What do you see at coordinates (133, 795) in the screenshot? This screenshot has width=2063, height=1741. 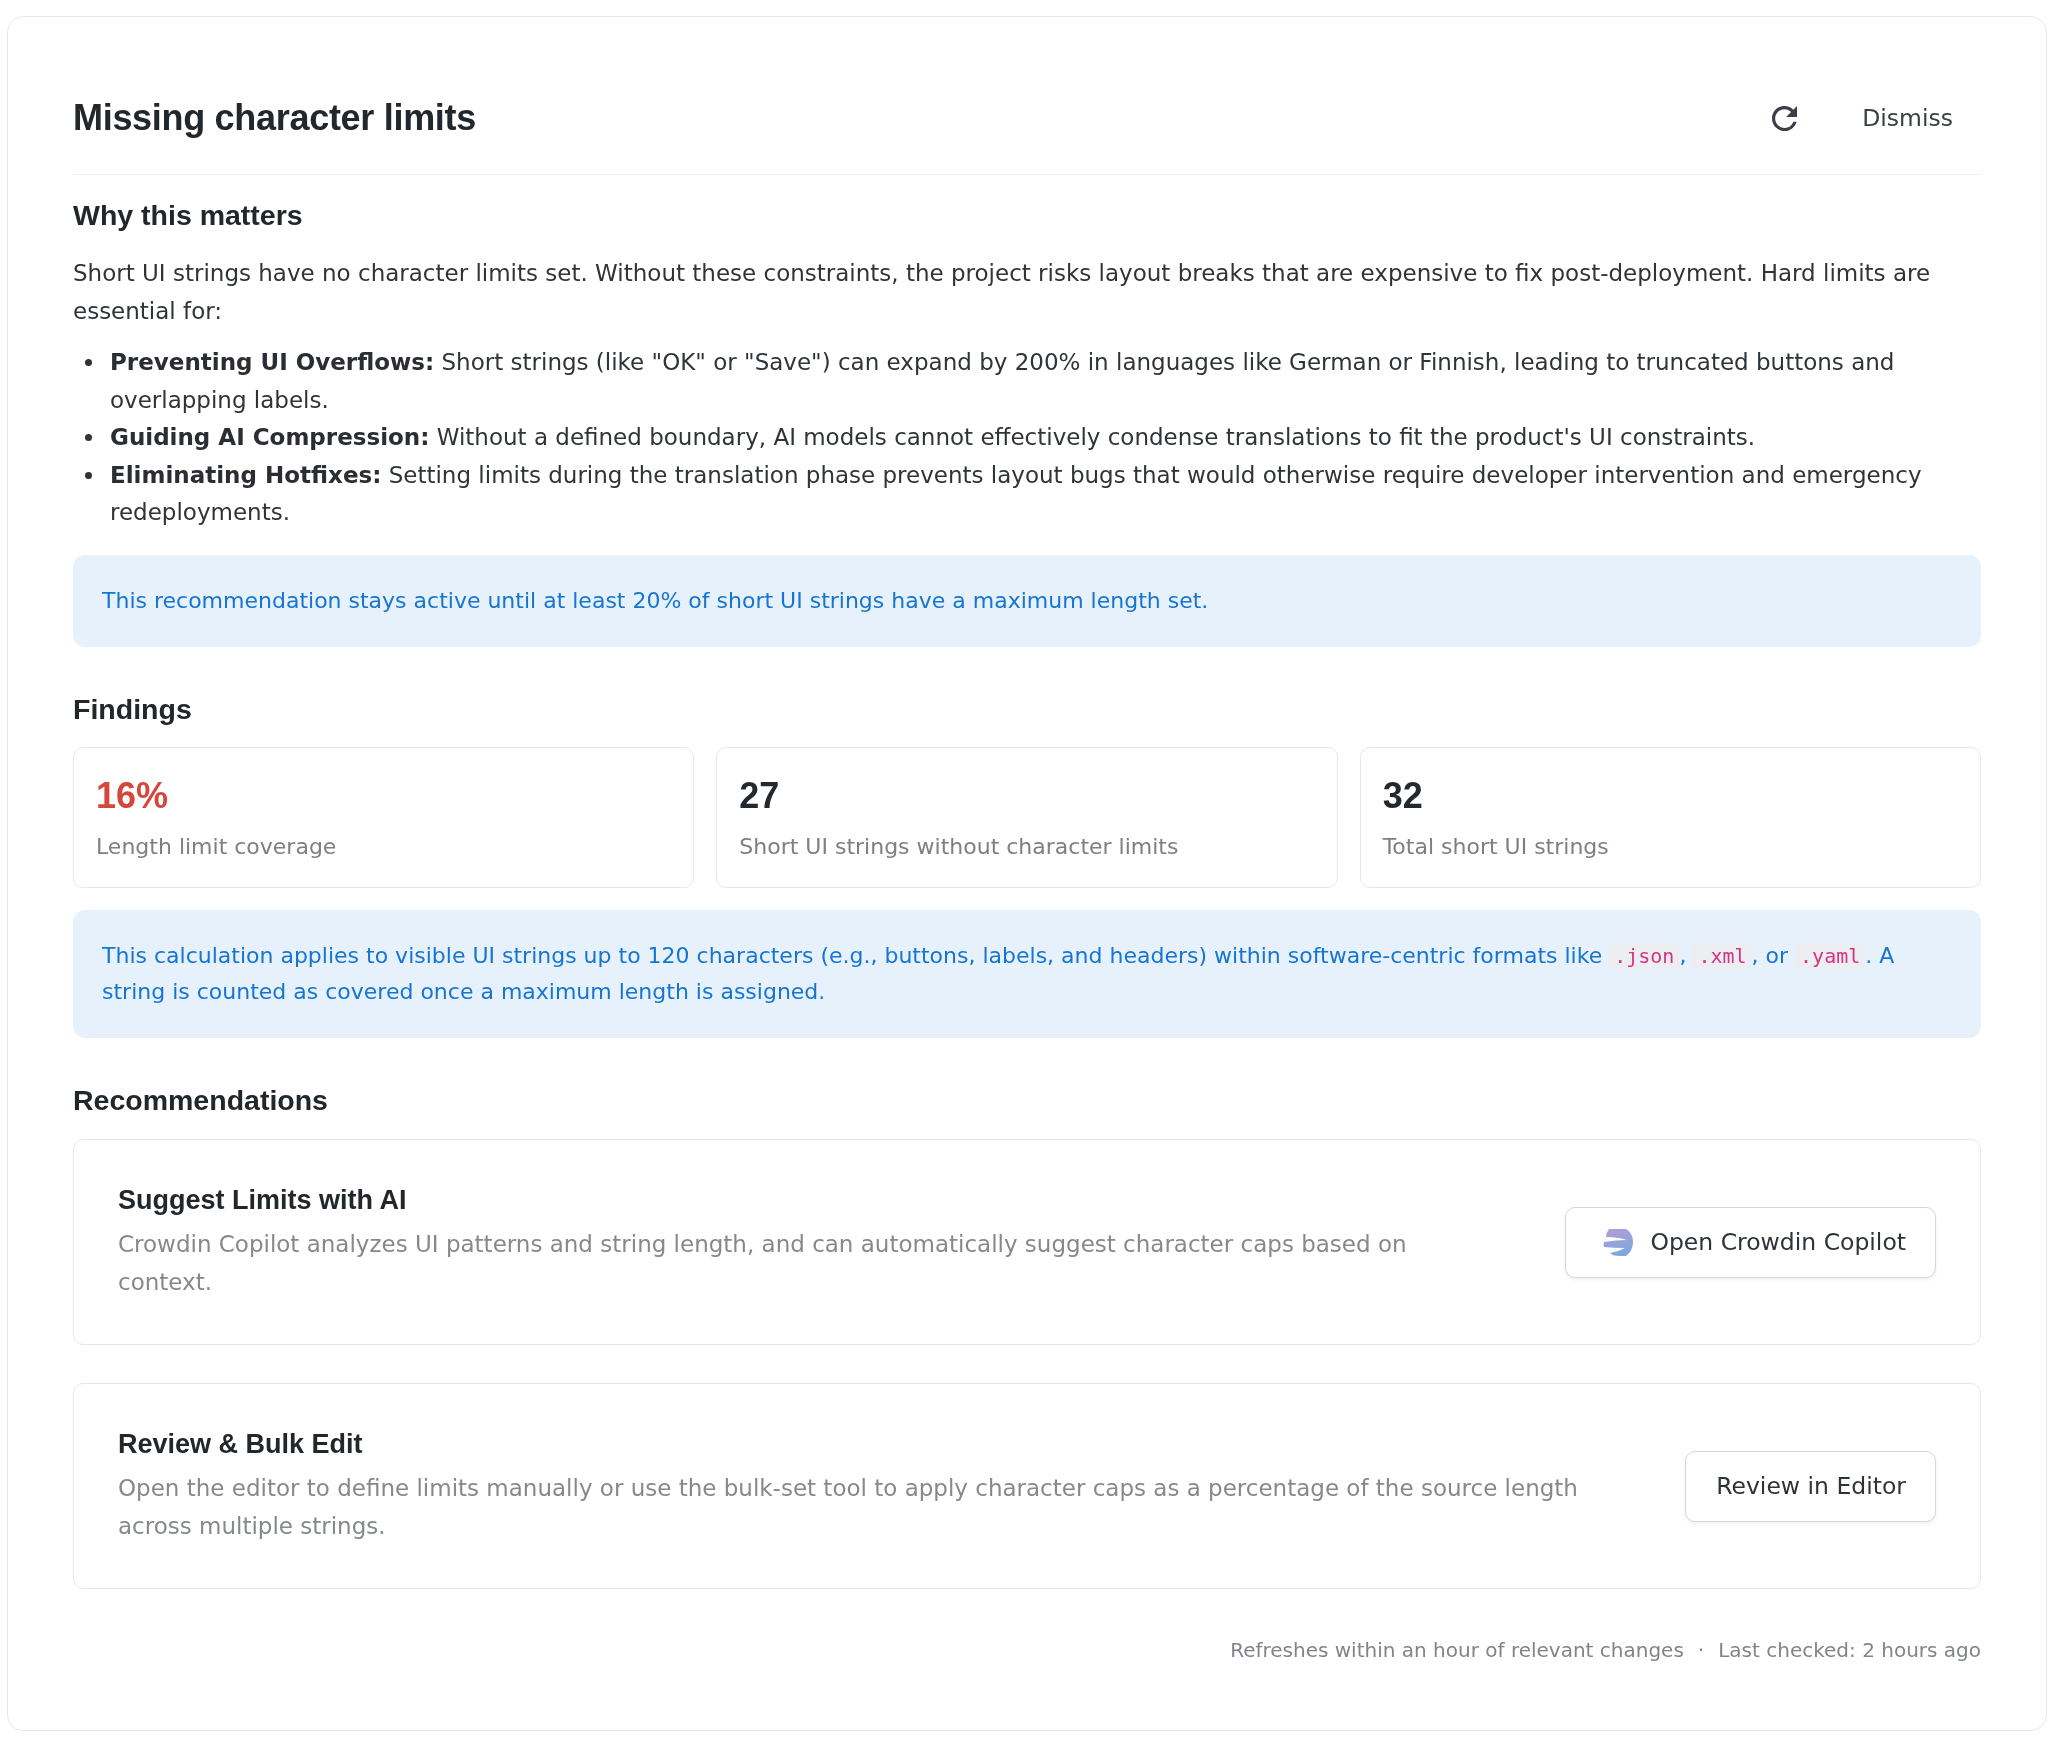 I see `stat-value: 16%` at bounding box center [133, 795].